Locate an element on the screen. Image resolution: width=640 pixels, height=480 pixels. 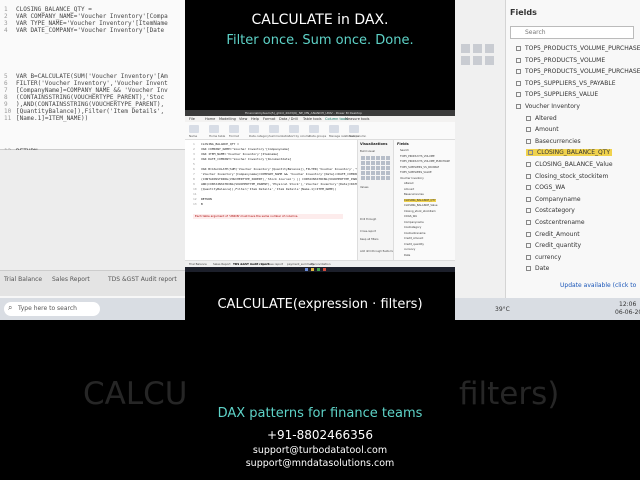
bg-tab-tds-gst: TDS &GST Audit report is located at coordinates (142, 279).